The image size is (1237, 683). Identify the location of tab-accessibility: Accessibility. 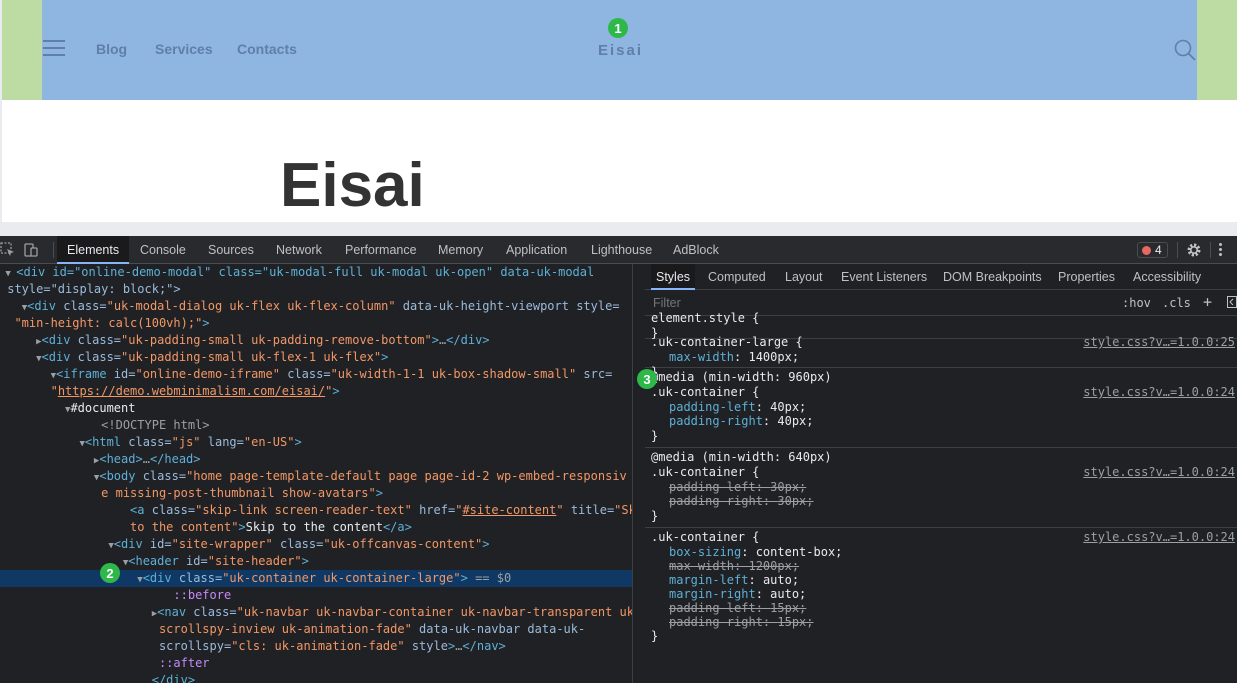
(1167, 277).